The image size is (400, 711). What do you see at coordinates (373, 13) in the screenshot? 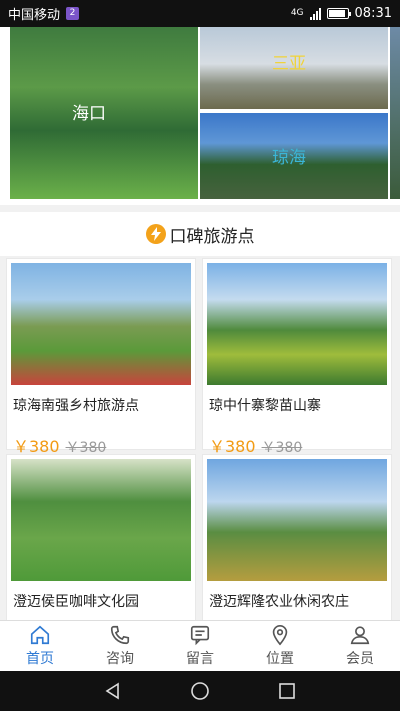
I see `clock: 08:31` at bounding box center [373, 13].